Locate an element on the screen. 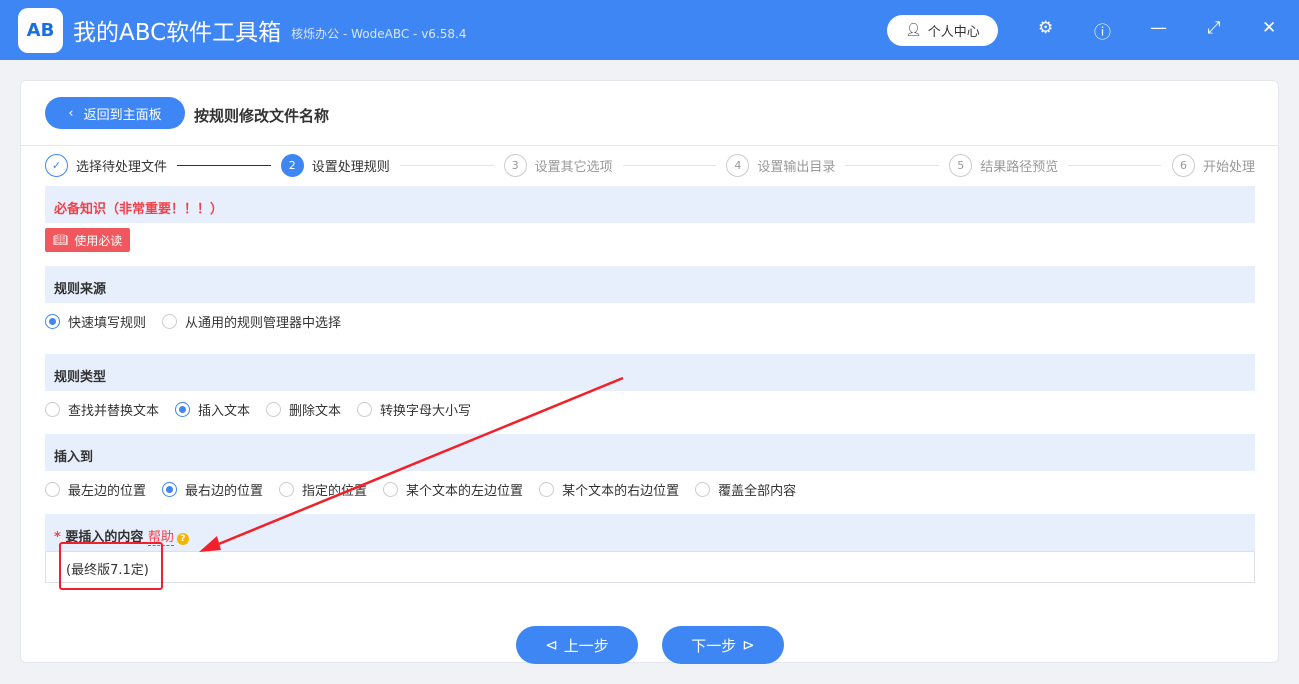 This screenshot has height=684, width=1299. notice-header: 必备知识（非常重要！！！） is located at coordinates (650, 204).